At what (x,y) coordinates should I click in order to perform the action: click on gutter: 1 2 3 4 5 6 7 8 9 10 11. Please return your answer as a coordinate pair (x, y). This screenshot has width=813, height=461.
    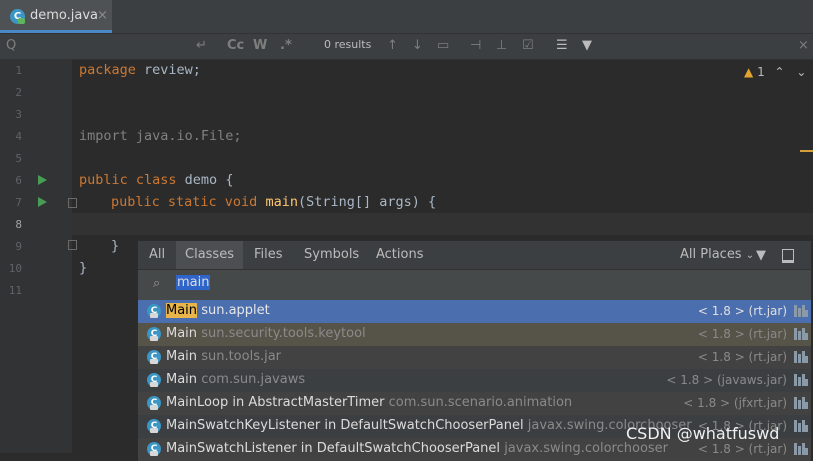
    Looking at the image, I should click on (38, 256).